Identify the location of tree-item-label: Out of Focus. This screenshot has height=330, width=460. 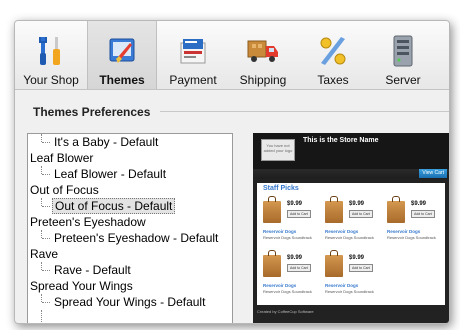
(64, 190).